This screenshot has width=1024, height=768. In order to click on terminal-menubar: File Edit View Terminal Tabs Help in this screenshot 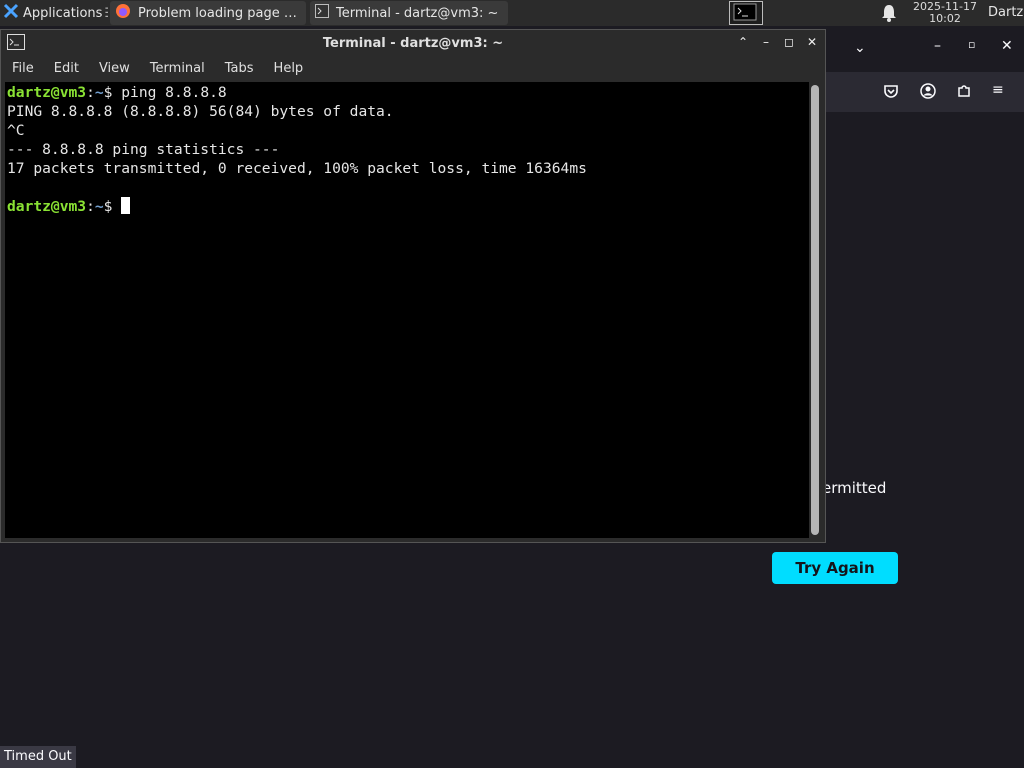, I will do `click(156, 69)`.